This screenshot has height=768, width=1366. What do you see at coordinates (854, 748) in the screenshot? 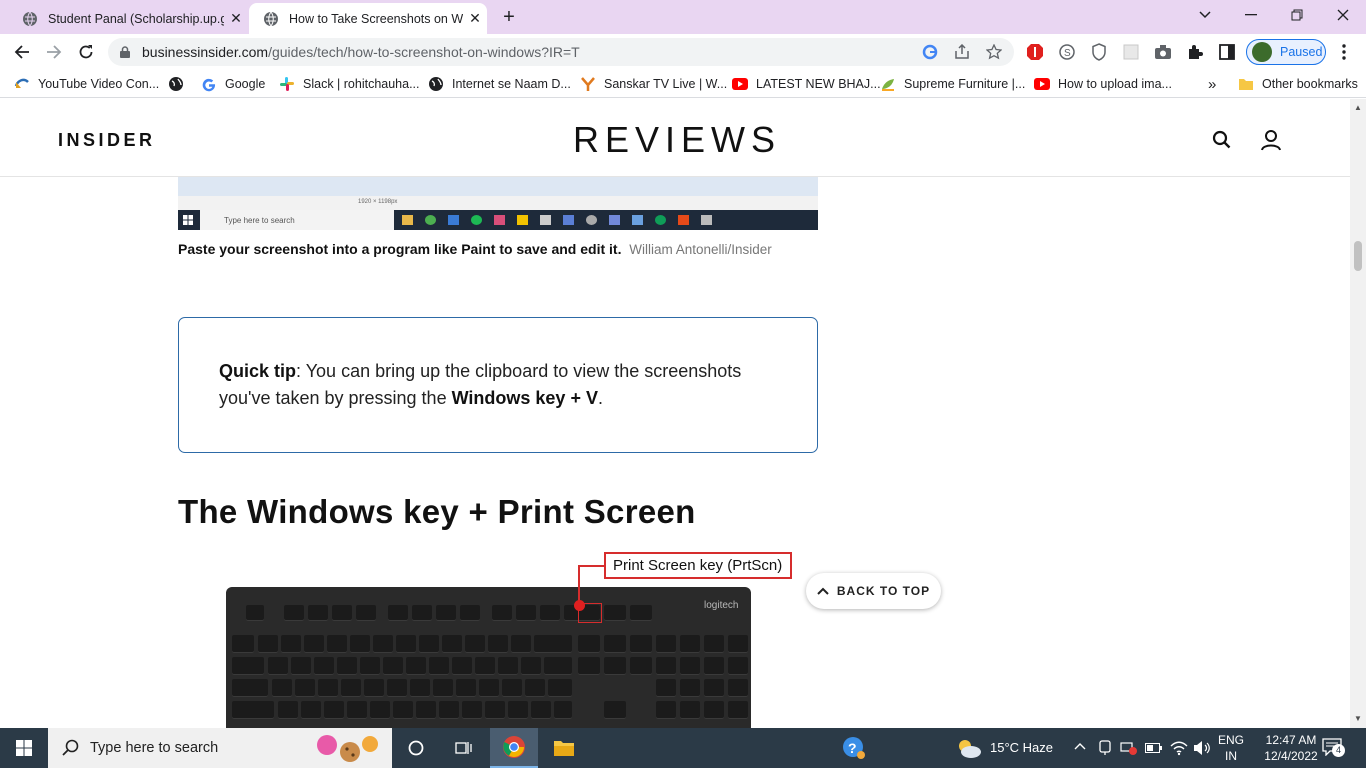
I see `taskbar-help-button: ?` at bounding box center [854, 748].